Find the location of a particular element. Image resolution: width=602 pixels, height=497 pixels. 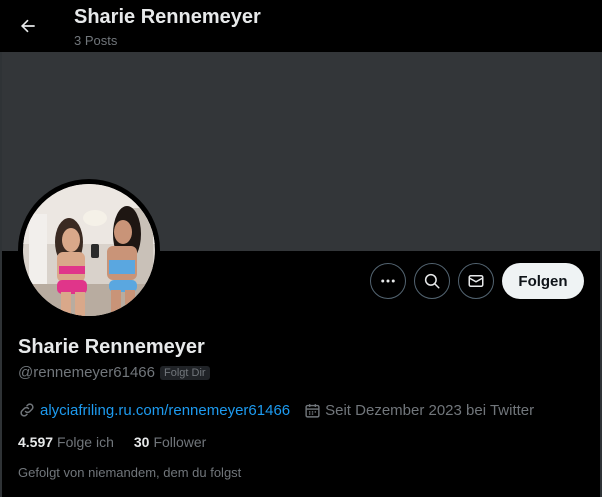

follow-stats: 4.597 Folge ich 30 Follower is located at coordinates (112, 442).